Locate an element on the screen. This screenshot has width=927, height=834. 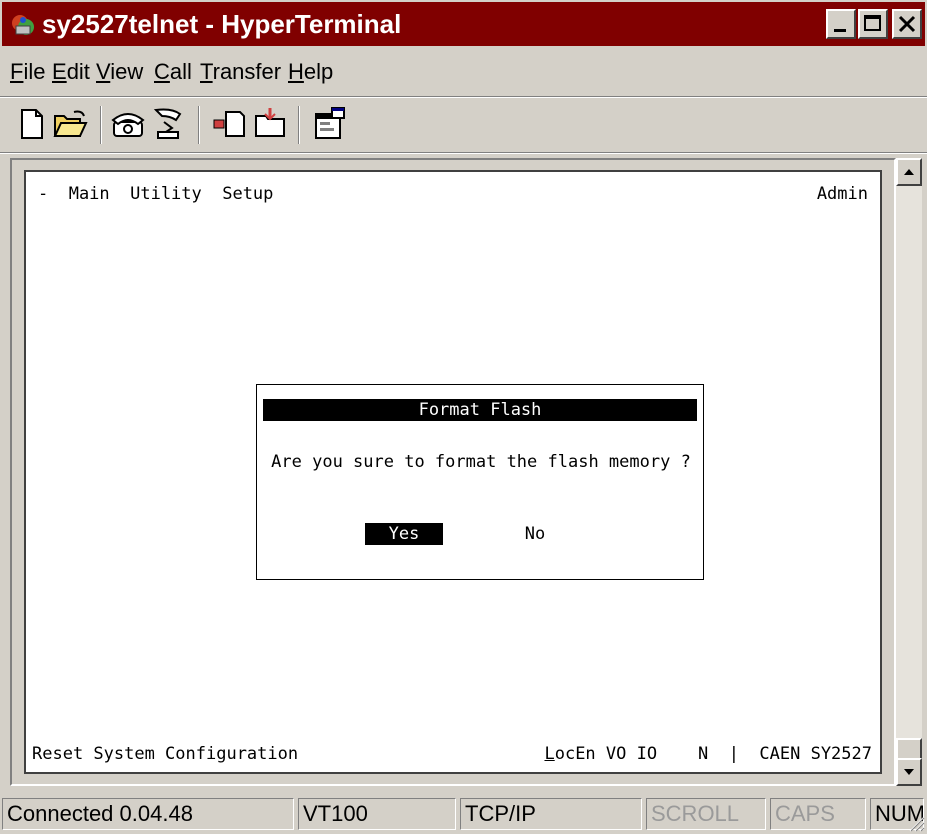
scroll-thumb is located at coordinates (909, 749).